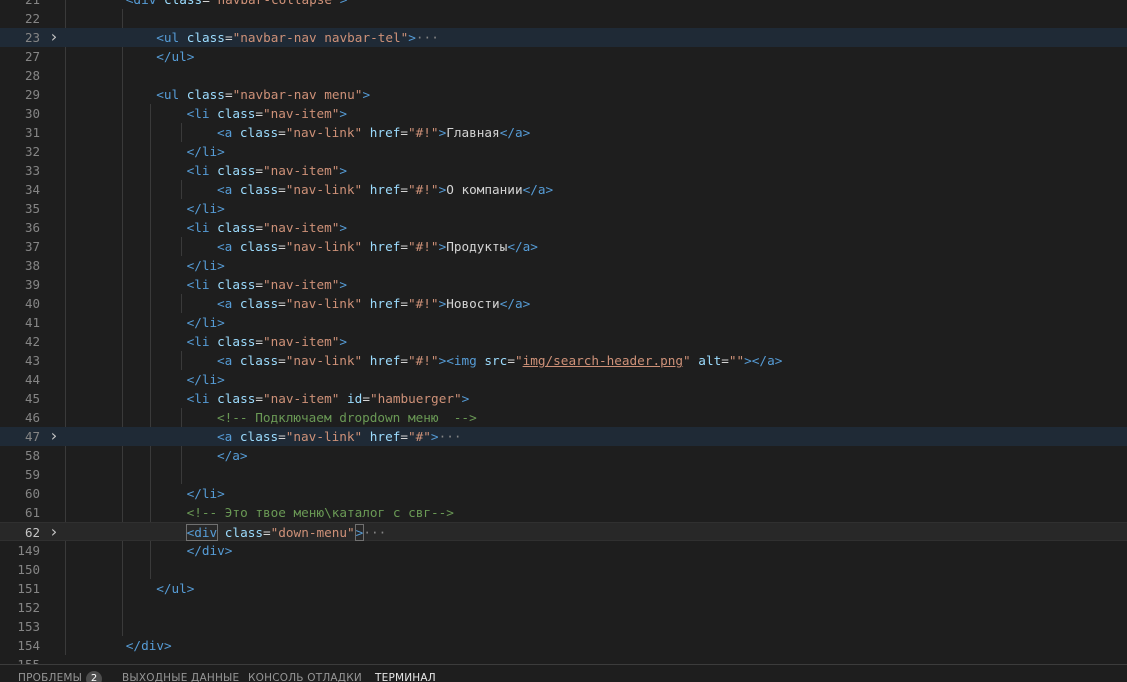 The width and height of the screenshot is (1127, 682). What do you see at coordinates (563, 626) in the screenshot?
I see `code-line: 153` at bounding box center [563, 626].